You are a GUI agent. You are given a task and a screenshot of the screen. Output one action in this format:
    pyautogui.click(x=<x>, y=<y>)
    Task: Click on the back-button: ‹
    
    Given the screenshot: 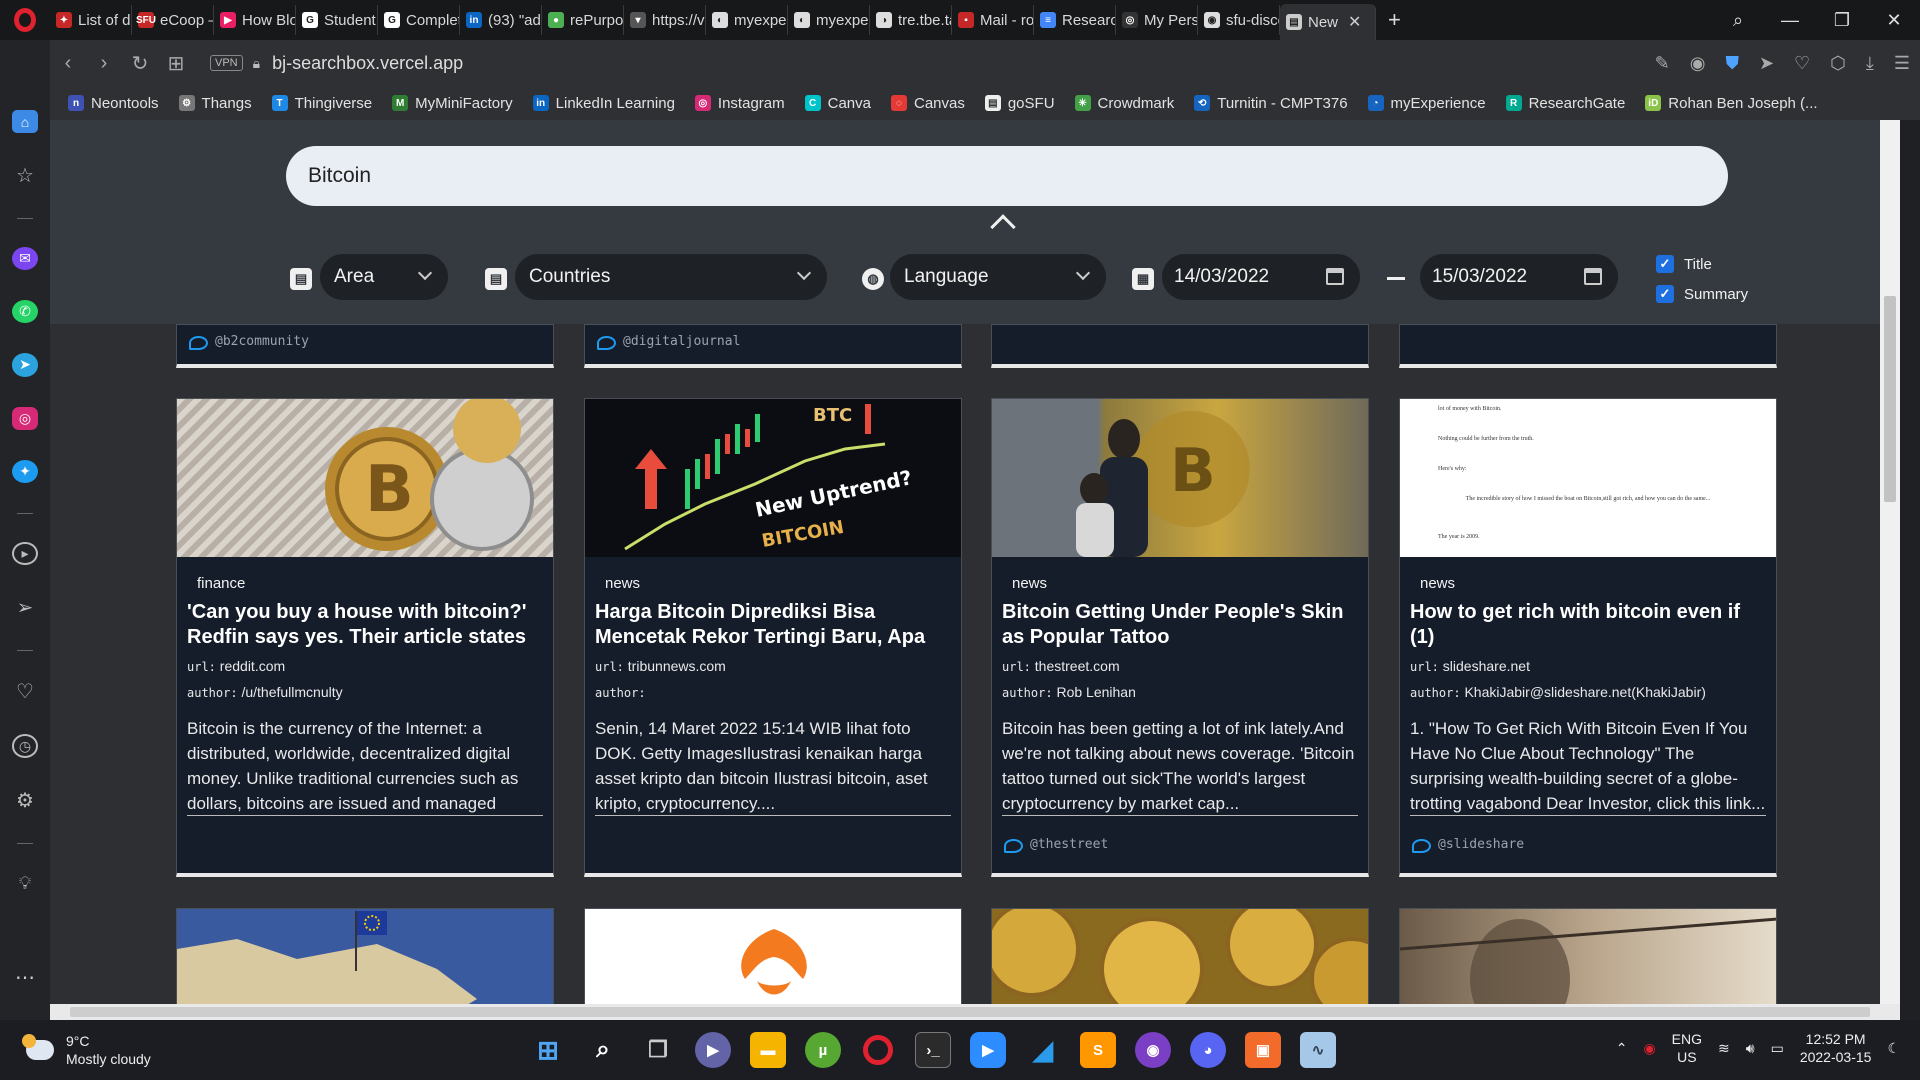 What is the action you would take?
    pyautogui.click(x=68, y=63)
    